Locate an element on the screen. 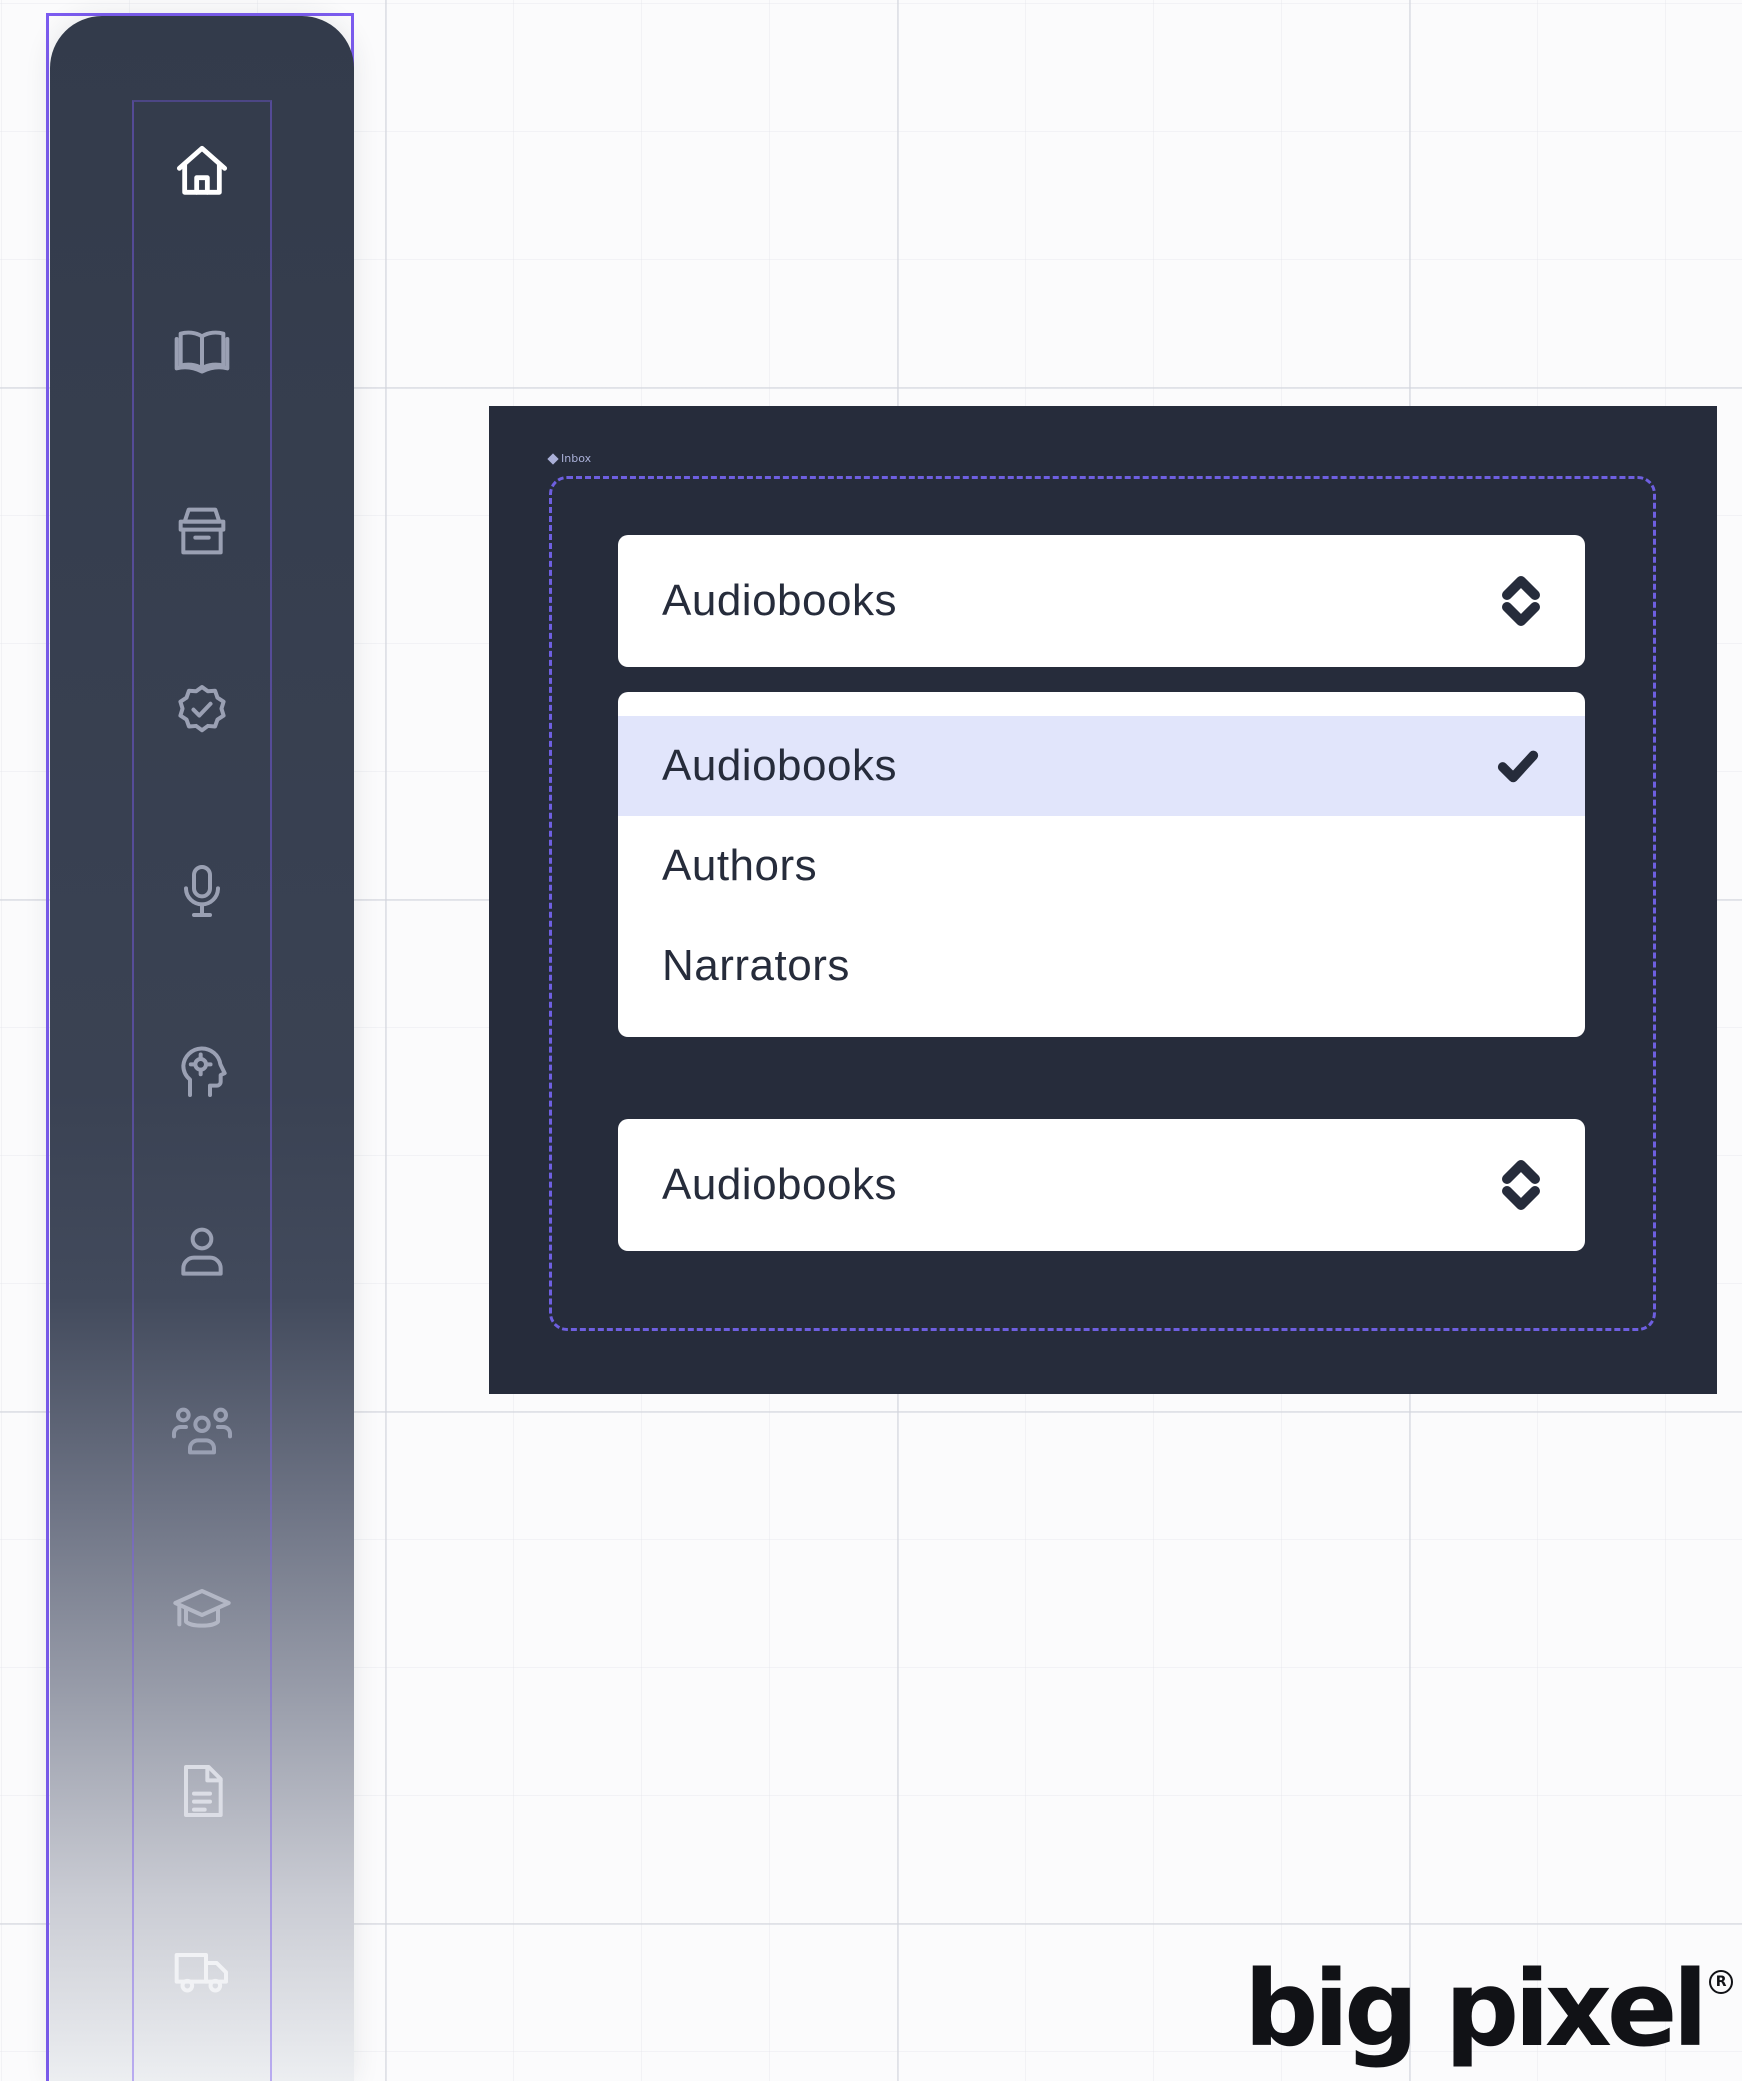  option-authors: Authors is located at coordinates (1101, 866).